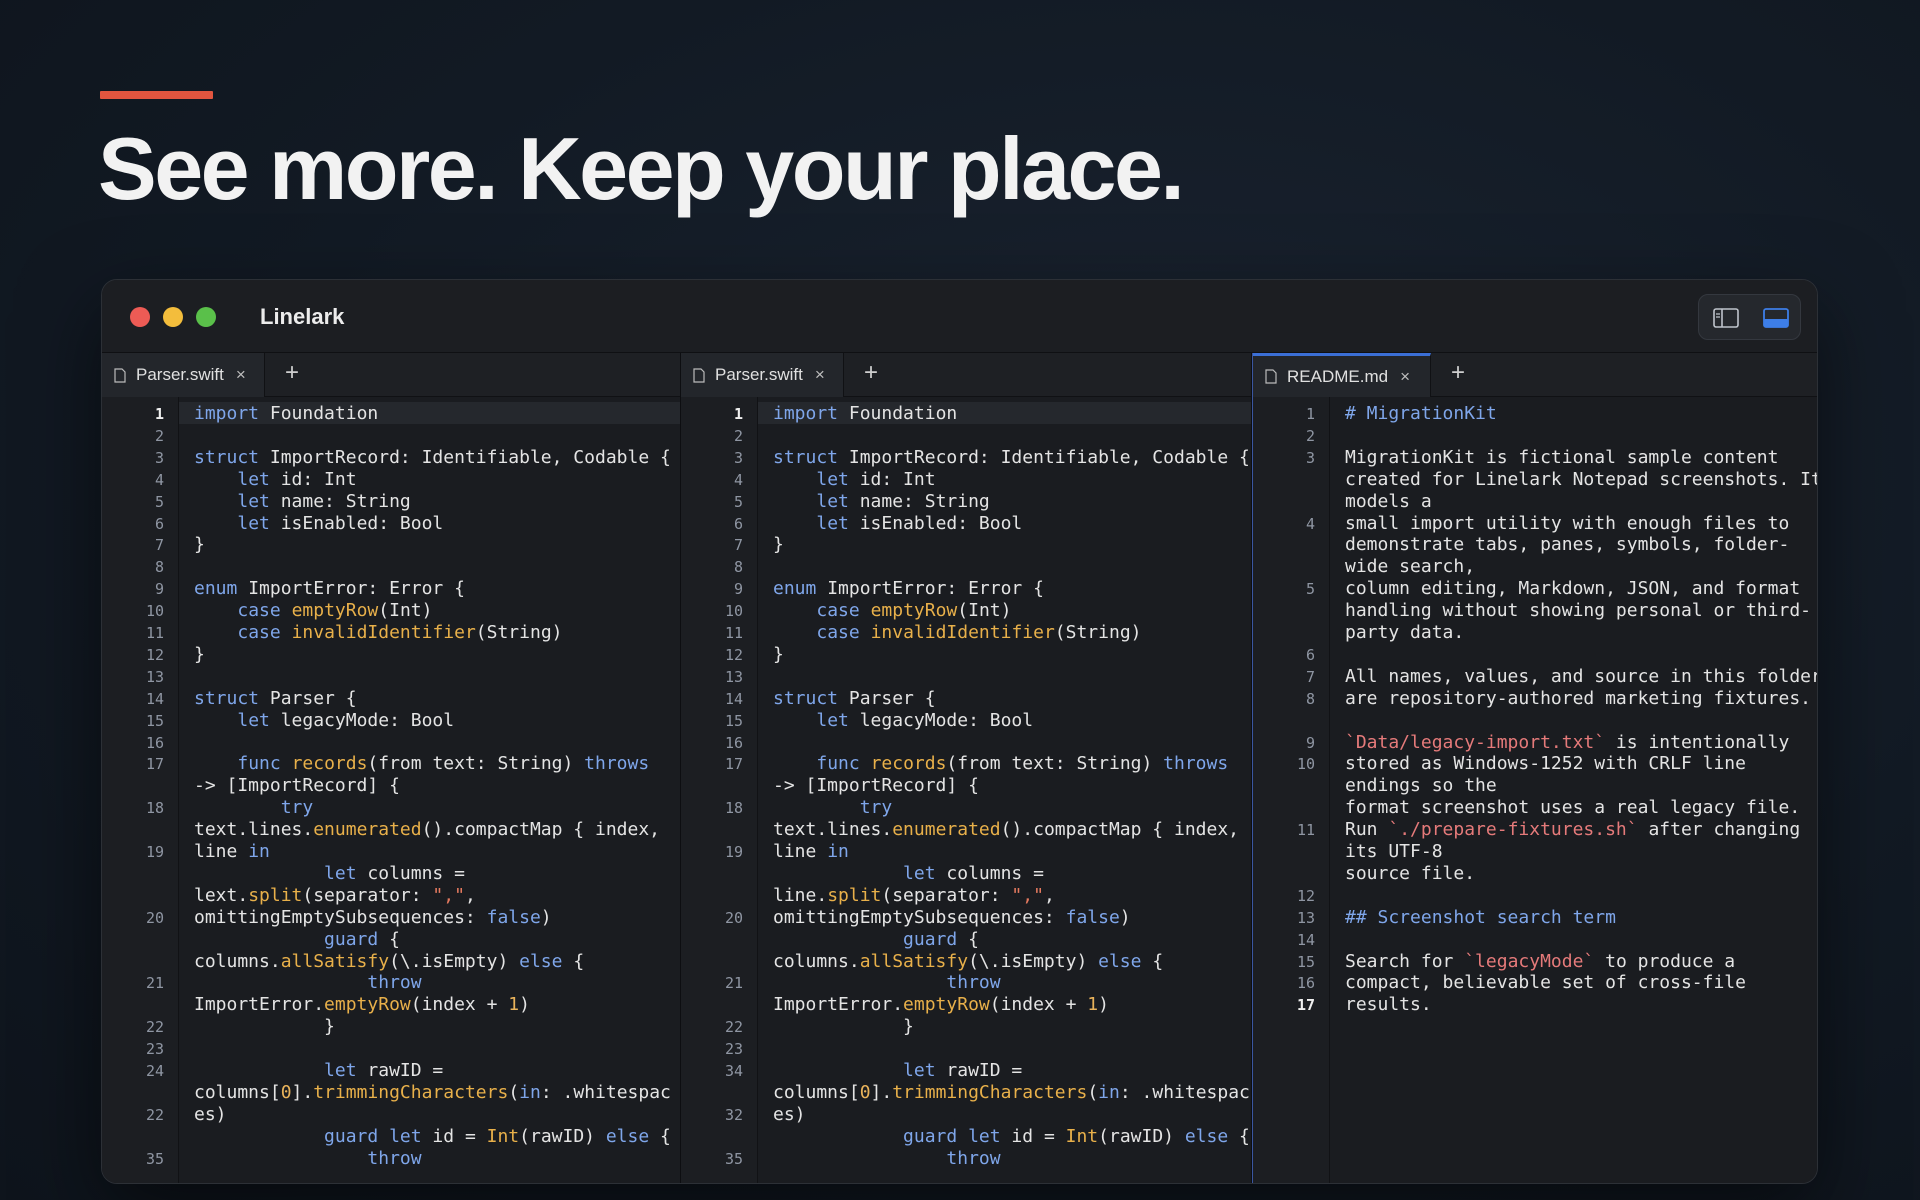 The height and width of the screenshot is (1200, 1920). Describe the element at coordinates (411, 1092) in the screenshot. I see `code-token: trimmingCharacters` at that location.